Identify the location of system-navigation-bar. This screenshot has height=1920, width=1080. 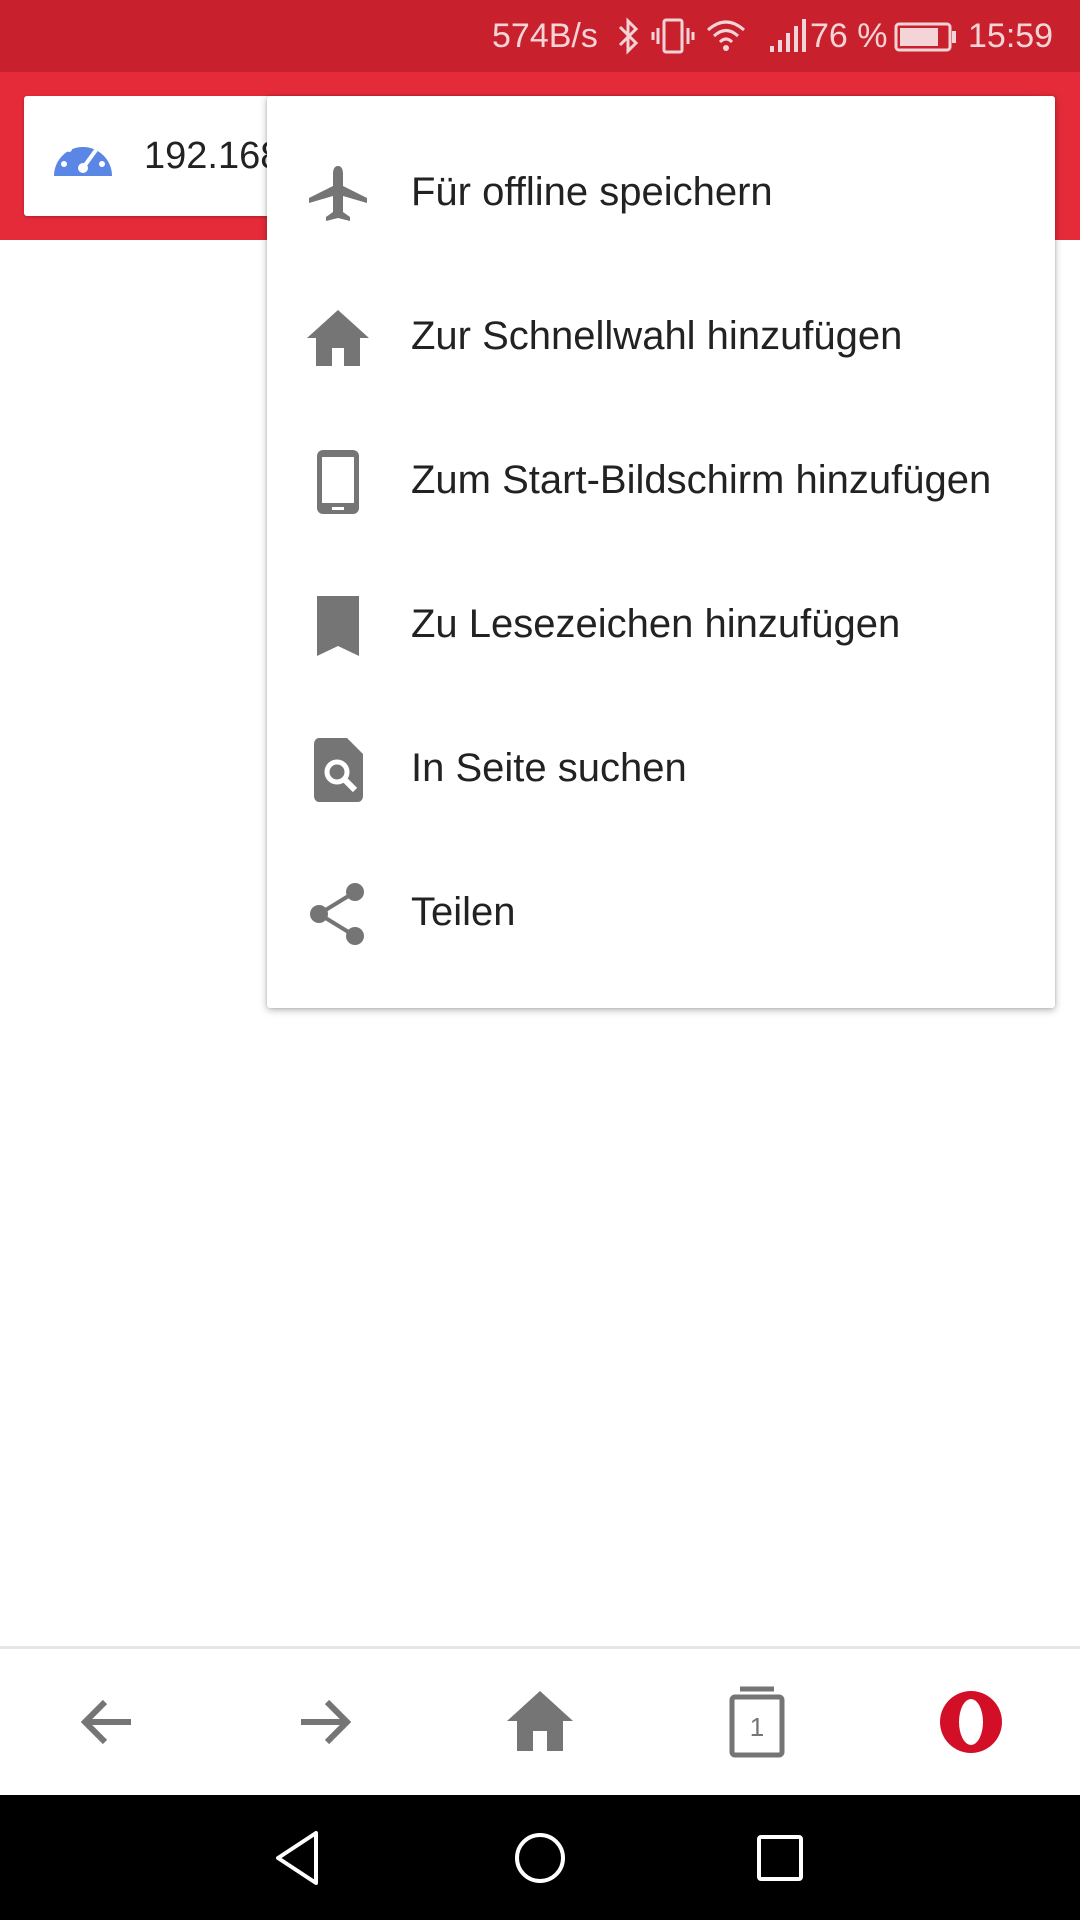
(540, 1857).